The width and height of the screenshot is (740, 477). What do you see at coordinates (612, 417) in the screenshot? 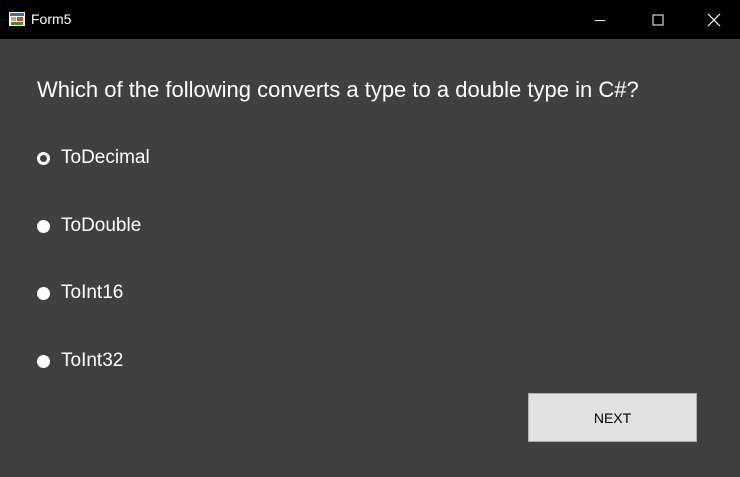
I see `next-button: NEXT` at bounding box center [612, 417].